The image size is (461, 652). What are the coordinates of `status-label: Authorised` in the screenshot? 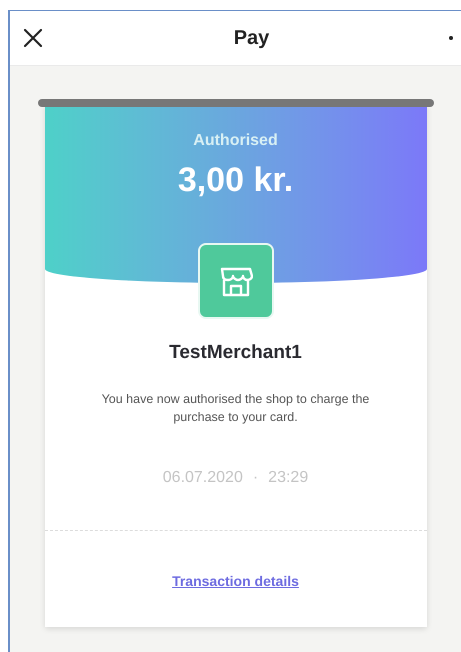 It's located at (235, 141).